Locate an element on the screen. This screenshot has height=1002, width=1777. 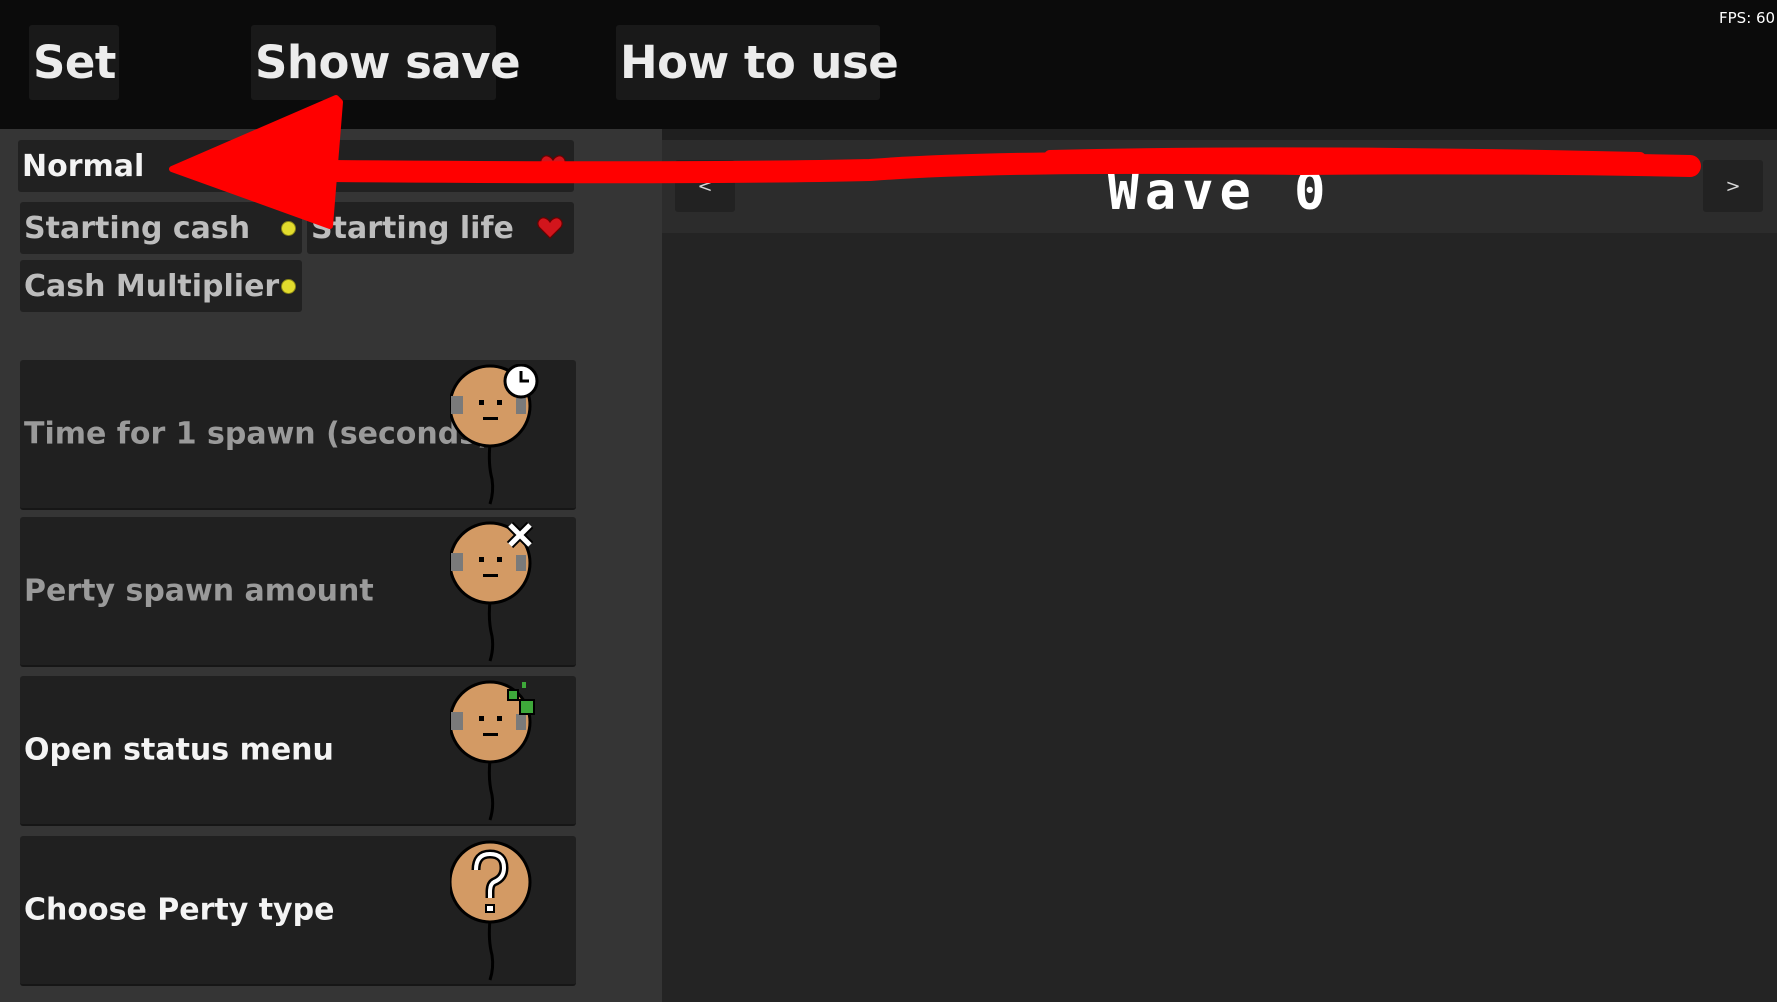
spawn-amount-label: Perty spawn amount is located at coordinates (199, 591).